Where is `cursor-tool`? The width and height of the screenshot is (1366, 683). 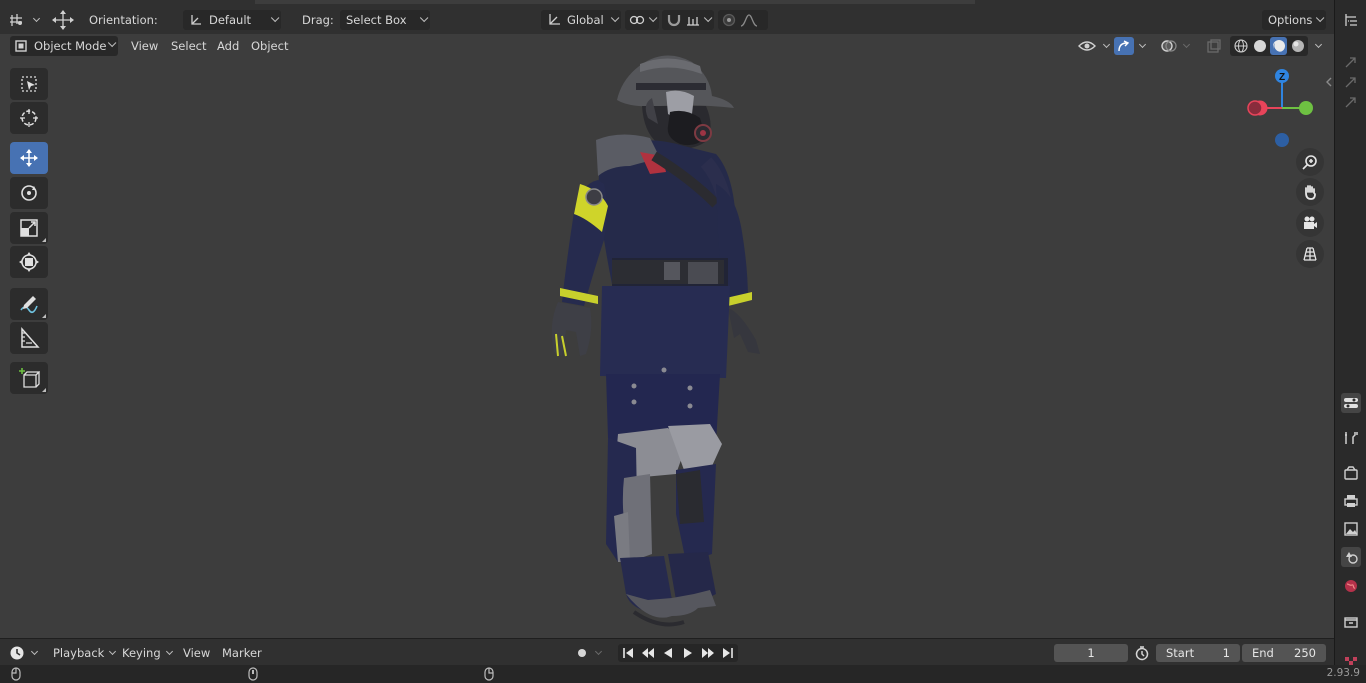
cursor-tool is located at coordinates (29, 118).